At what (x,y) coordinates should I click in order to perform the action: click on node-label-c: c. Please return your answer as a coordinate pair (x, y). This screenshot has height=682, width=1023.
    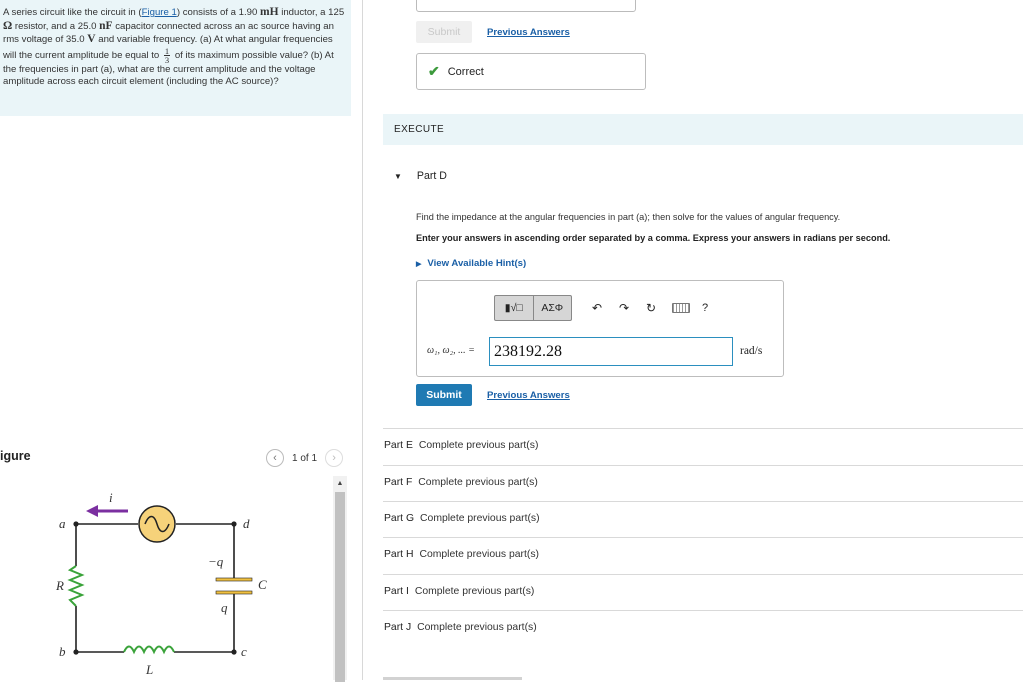
    Looking at the image, I should click on (244, 651).